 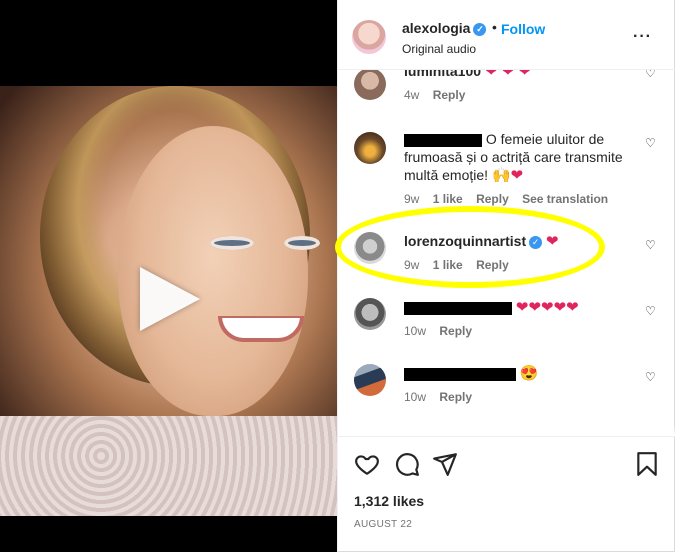 What do you see at coordinates (168, 466) in the screenshot?
I see `video-collar` at bounding box center [168, 466].